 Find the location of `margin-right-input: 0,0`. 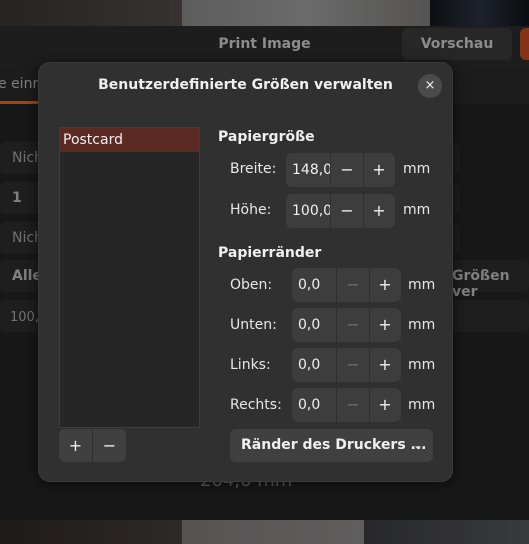

margin-right-input: 0,0 is located at coordinates (309, 405).